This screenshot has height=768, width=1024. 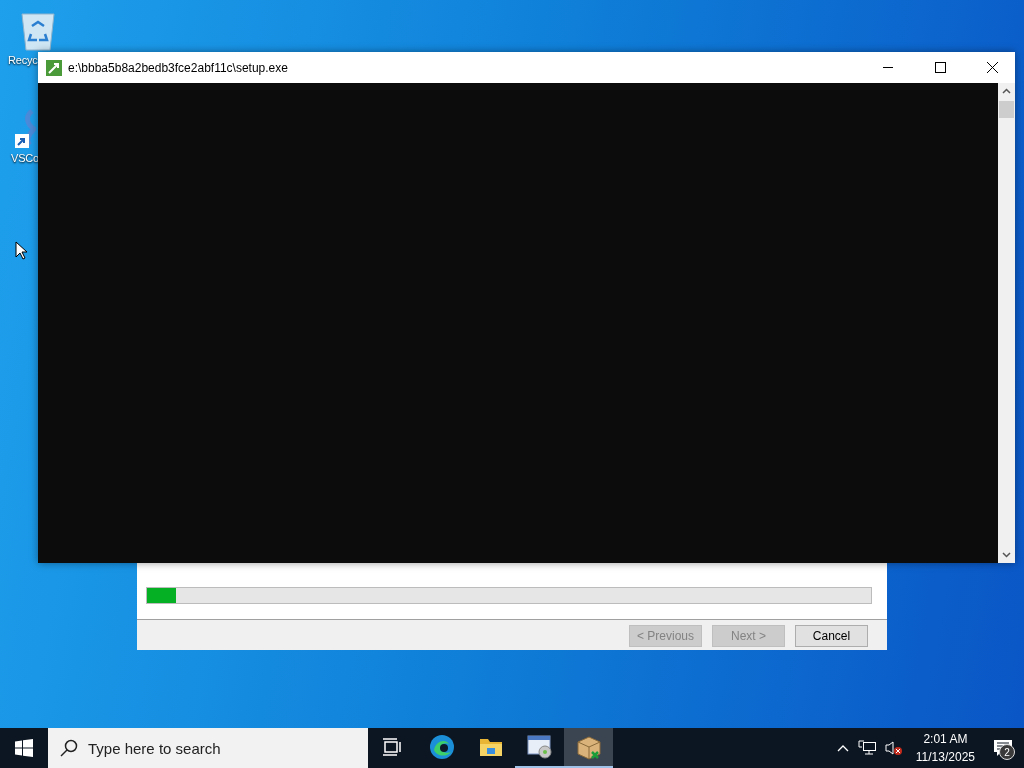 I want to click on close-icon, so click(x=992, y=67).